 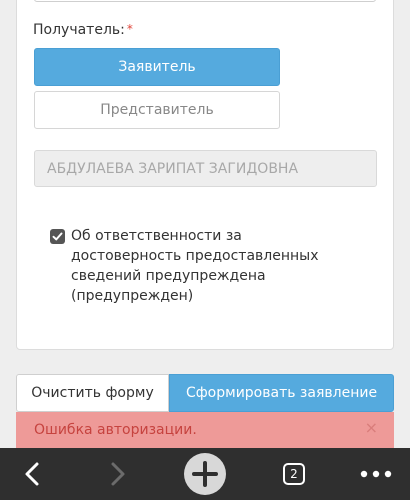 I want to click on representative-button: Представитель, so click(x=157, y=110).